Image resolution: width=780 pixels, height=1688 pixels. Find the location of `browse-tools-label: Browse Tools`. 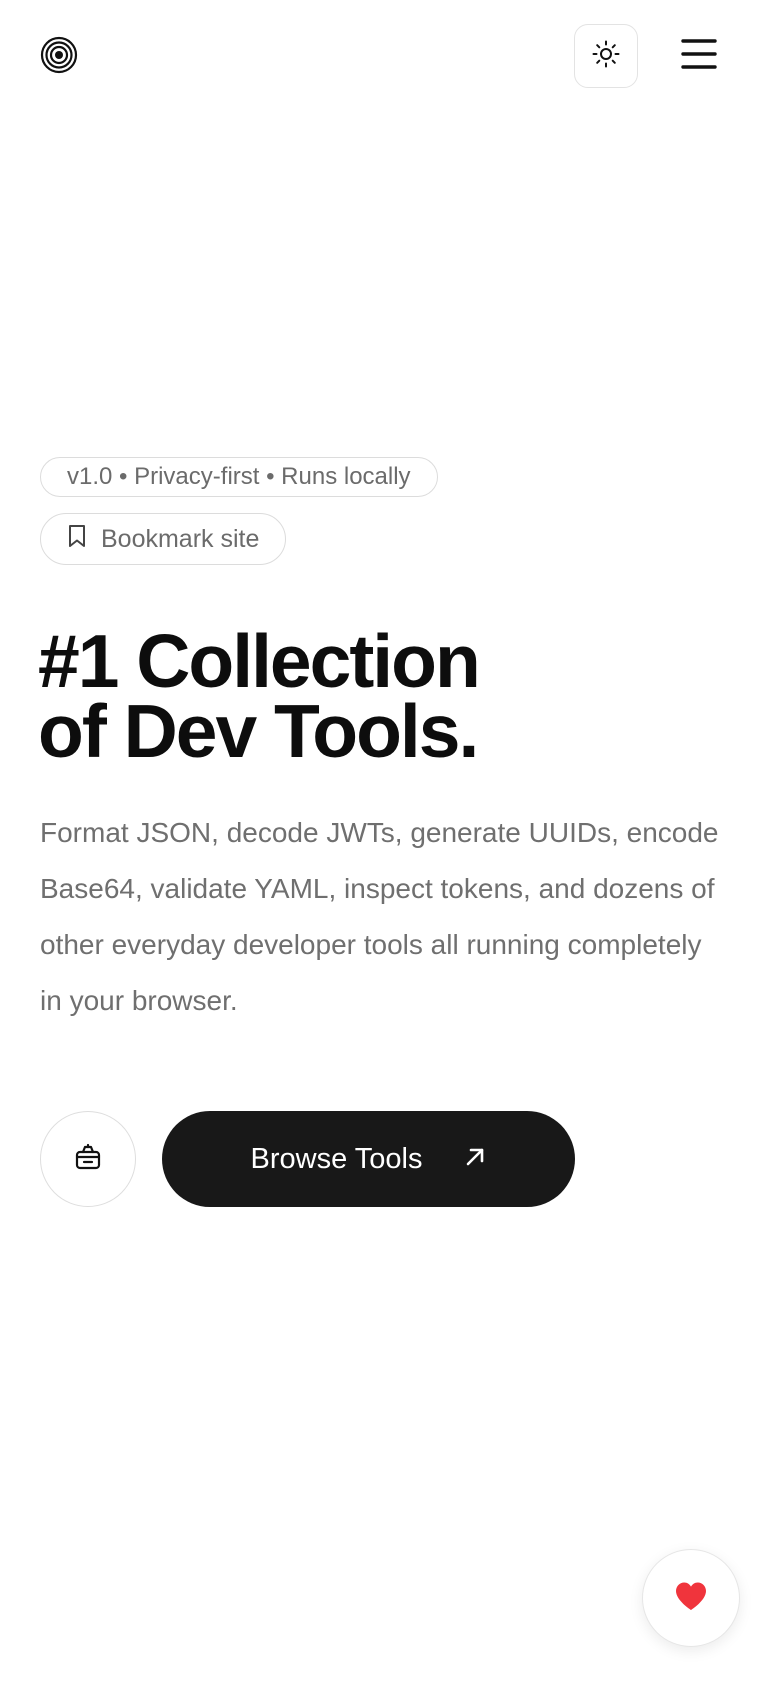

browse-tools-label: Browse Tools is located at coordinates (336, 1158).